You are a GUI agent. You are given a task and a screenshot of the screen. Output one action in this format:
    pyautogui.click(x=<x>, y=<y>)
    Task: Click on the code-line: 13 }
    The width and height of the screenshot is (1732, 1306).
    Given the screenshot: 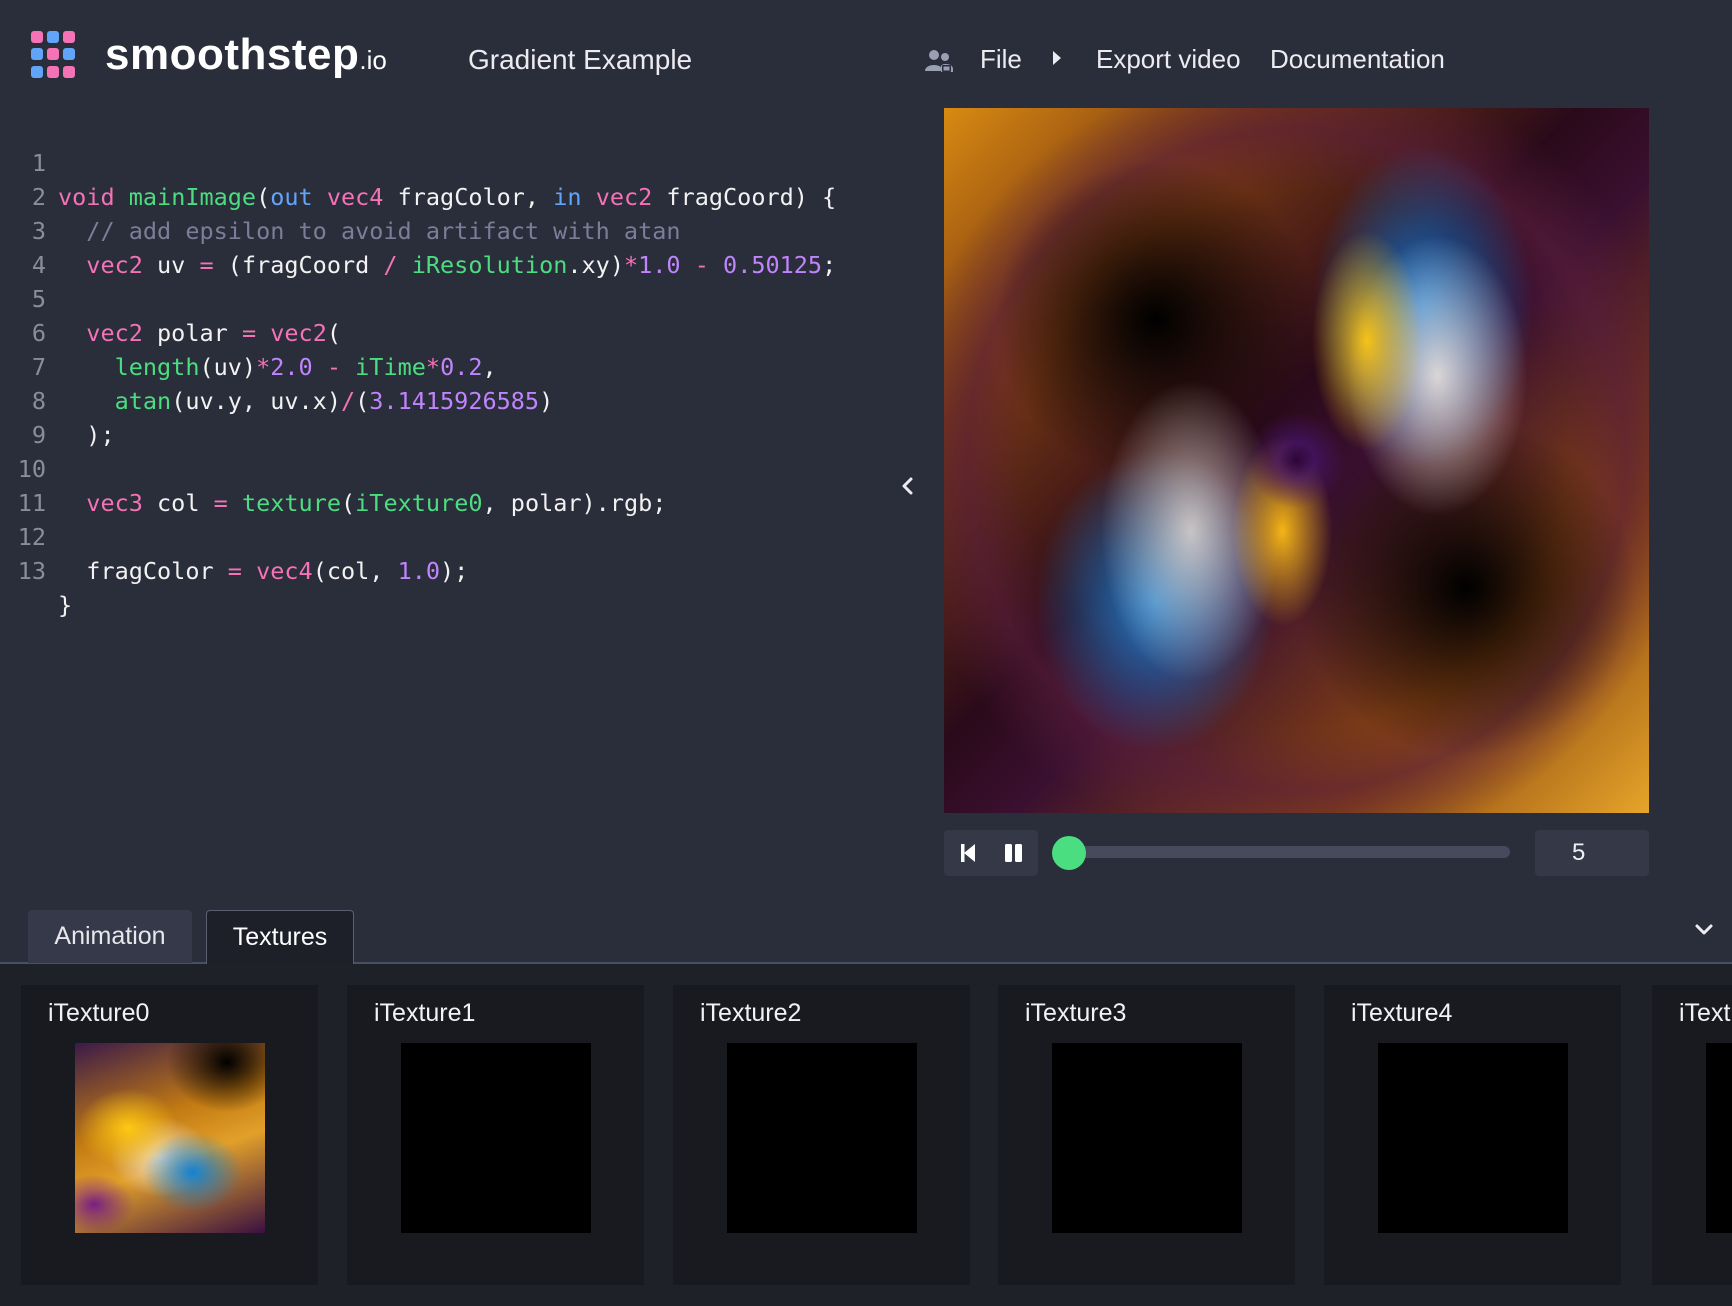 What is the action you would take?
    pyautogui.click(x=450, y=569)
    